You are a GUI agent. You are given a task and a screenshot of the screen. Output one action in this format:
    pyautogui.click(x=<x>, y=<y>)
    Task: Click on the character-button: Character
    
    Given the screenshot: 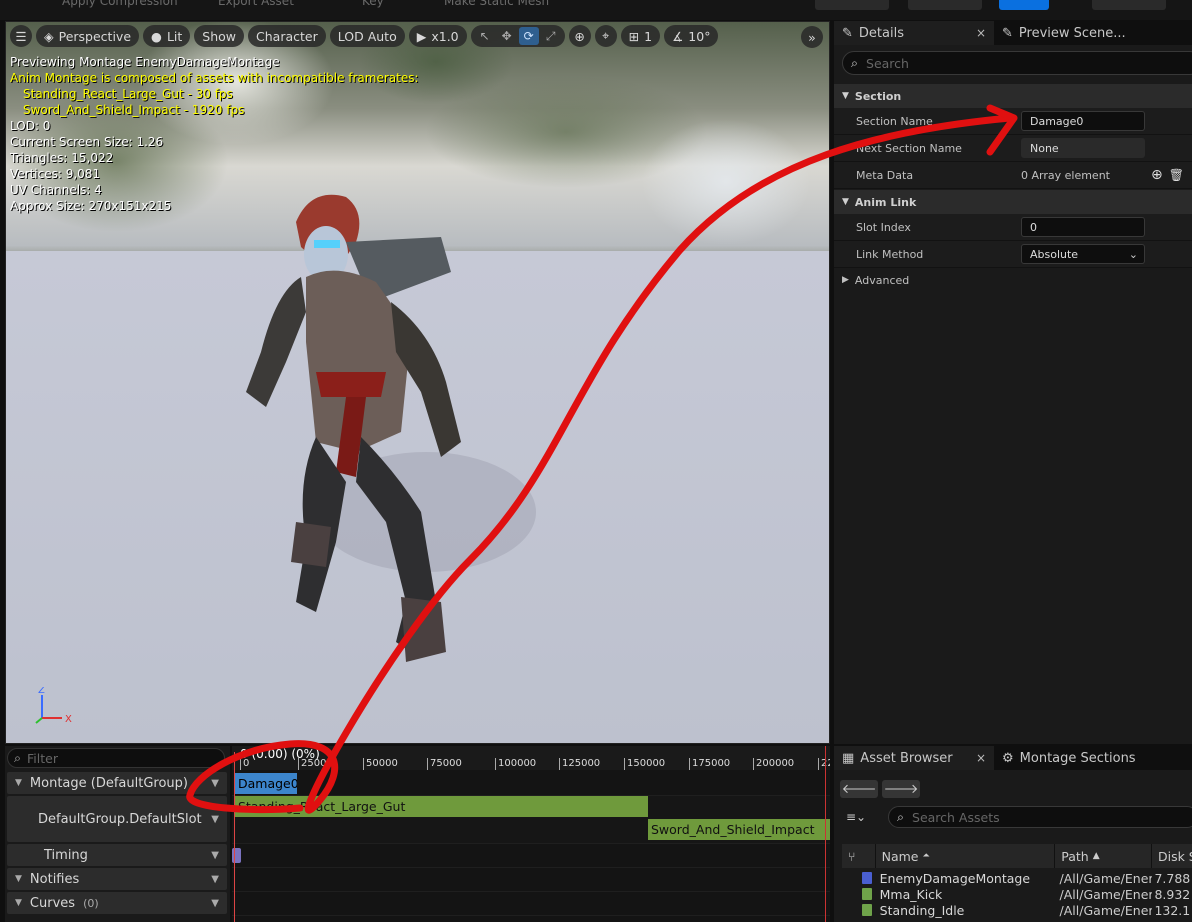 What is the action you would take?
    pyautogui.click(x=287, y=36)
    